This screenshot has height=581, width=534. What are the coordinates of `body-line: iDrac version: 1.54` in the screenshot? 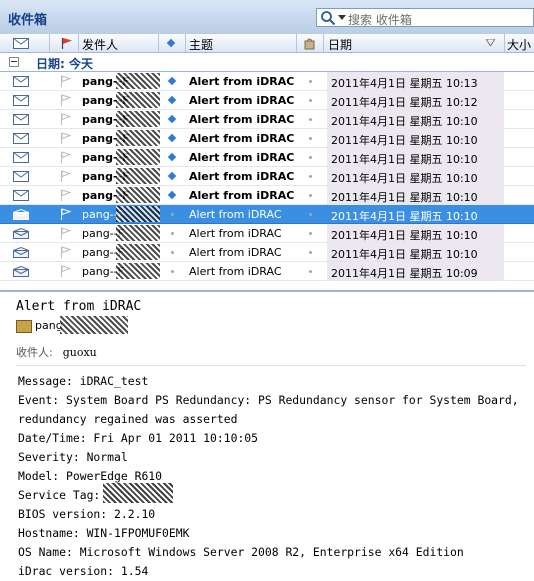 It's located at (83, 571).